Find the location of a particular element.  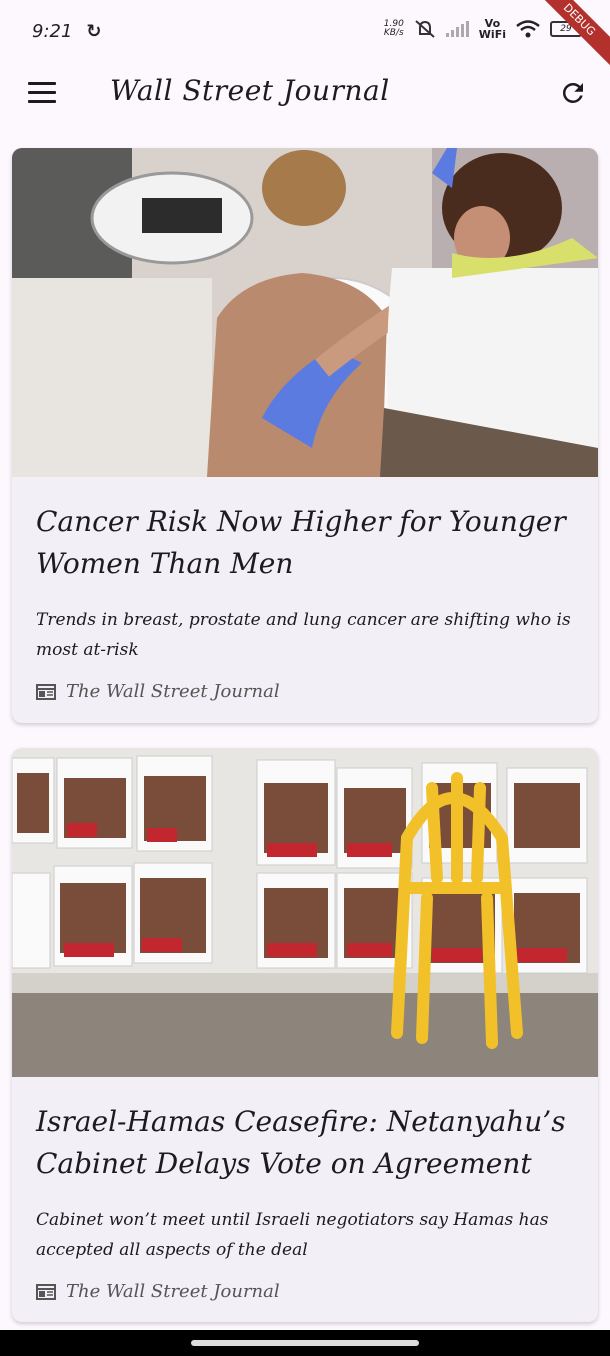

app-bar: Wall Street Journal is located at coordinates (305, 94).